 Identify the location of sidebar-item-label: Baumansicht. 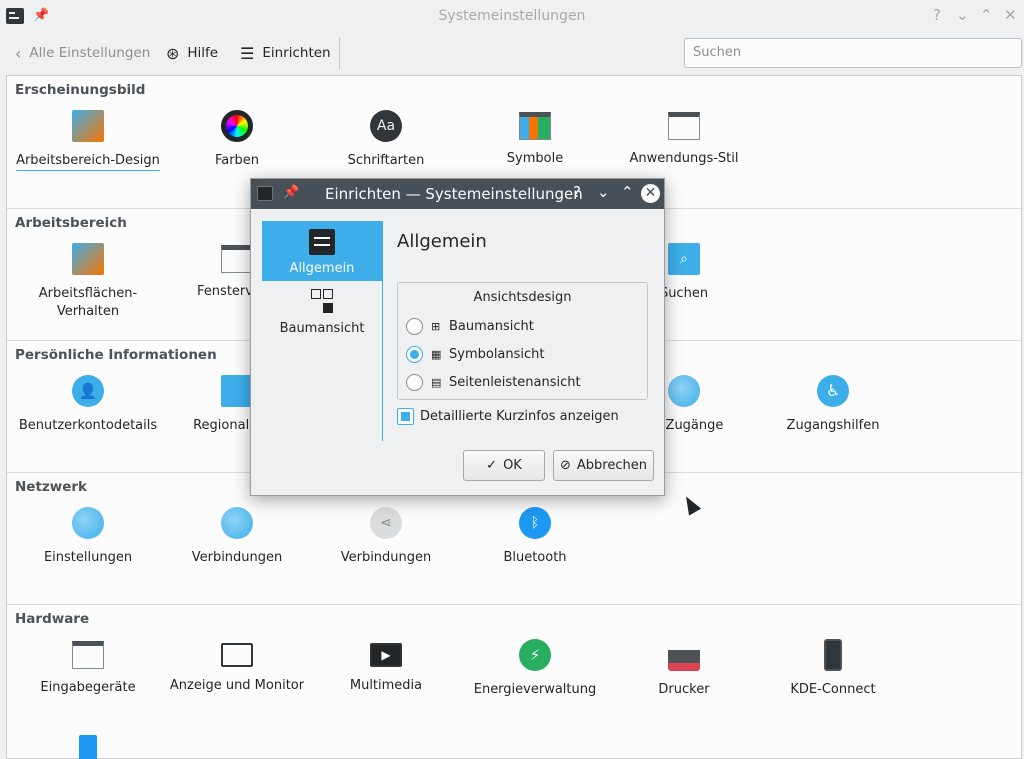
(322, 328).